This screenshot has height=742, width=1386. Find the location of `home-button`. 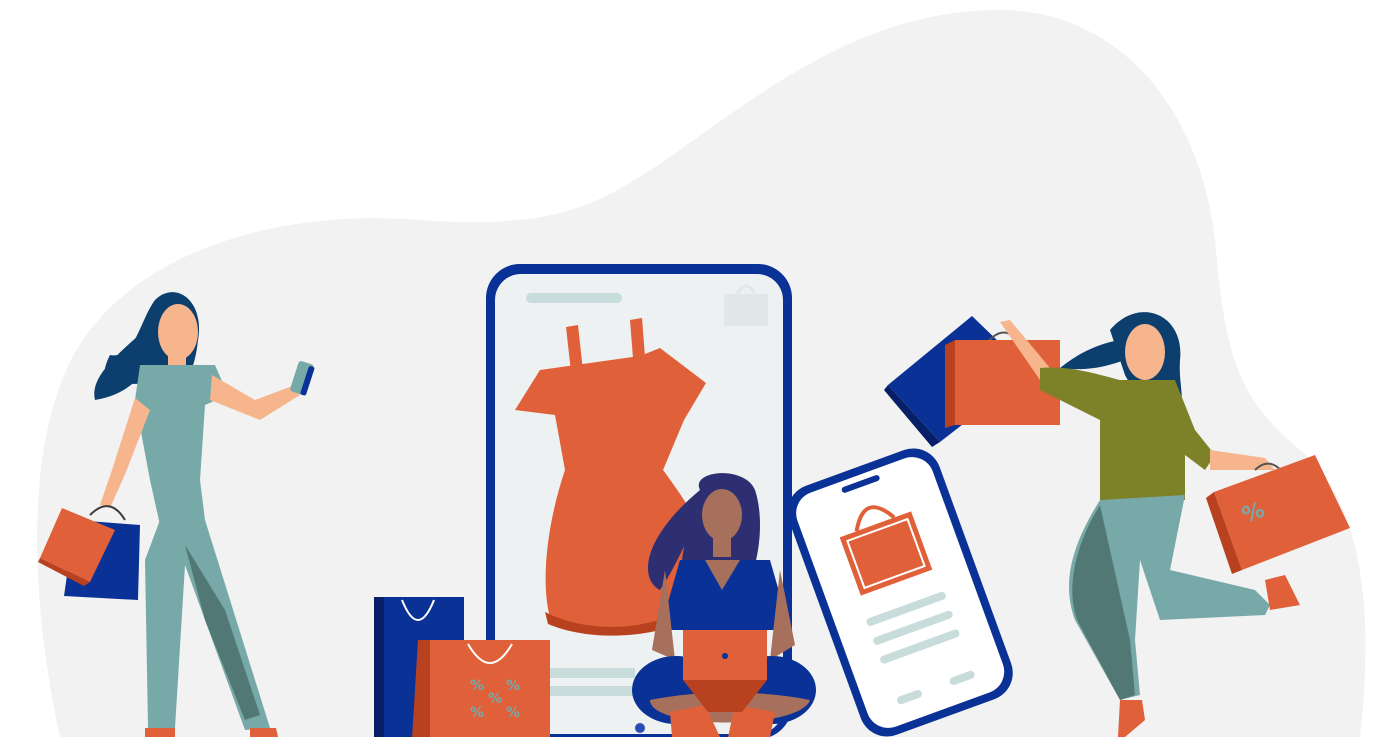

home-button is located at coordinates (640, 728).